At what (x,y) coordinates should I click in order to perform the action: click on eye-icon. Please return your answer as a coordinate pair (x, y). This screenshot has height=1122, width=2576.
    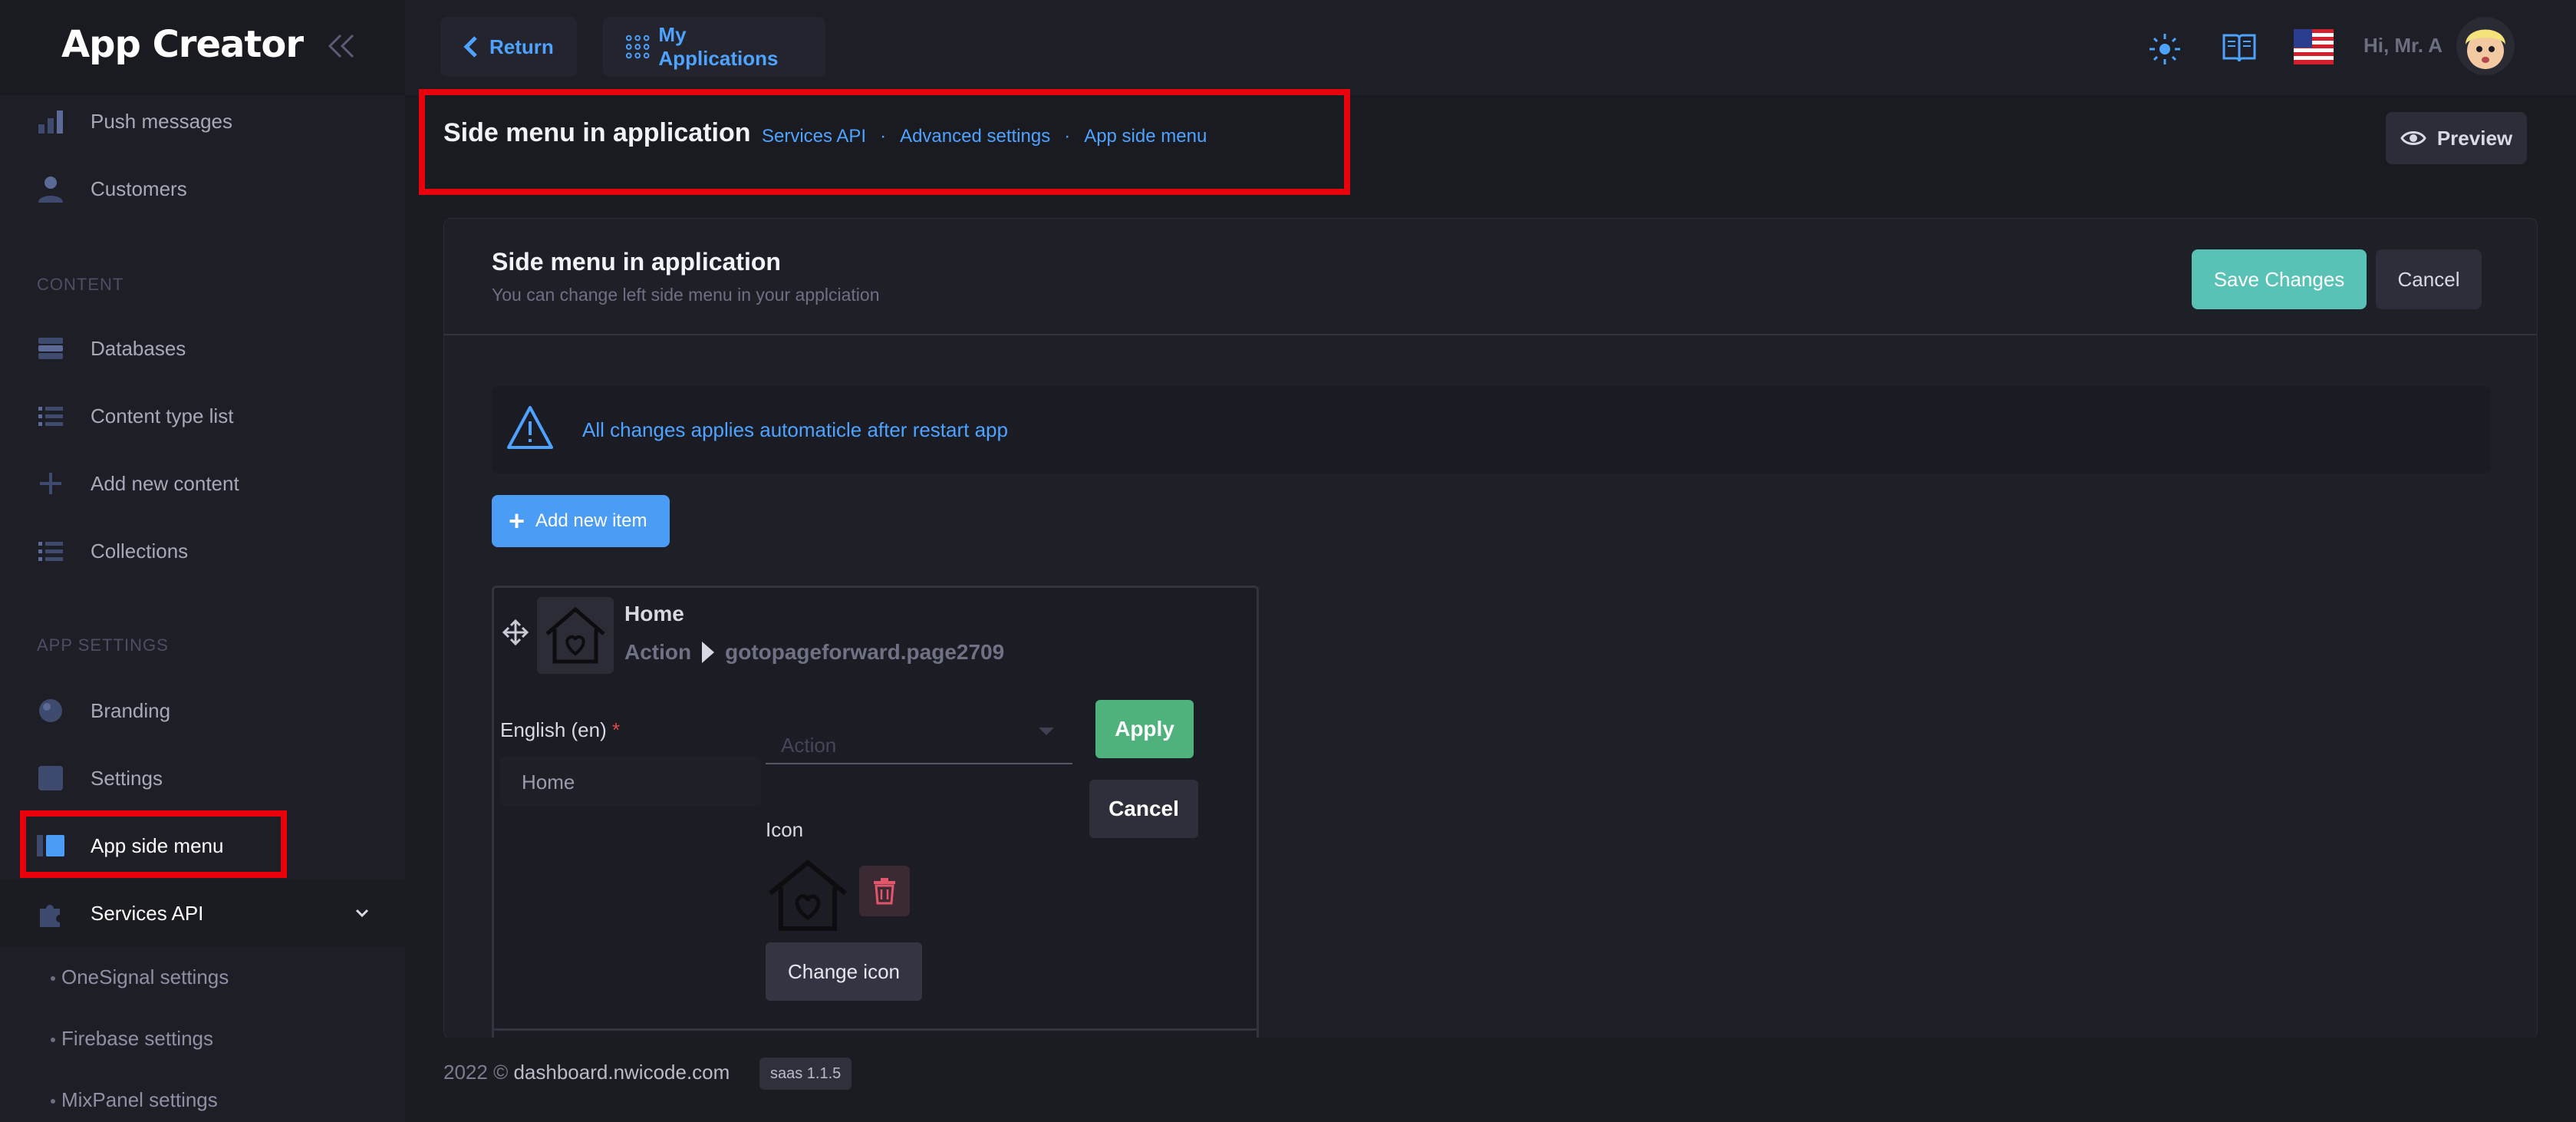
    Looking at the image, I should click on (2413, 138).